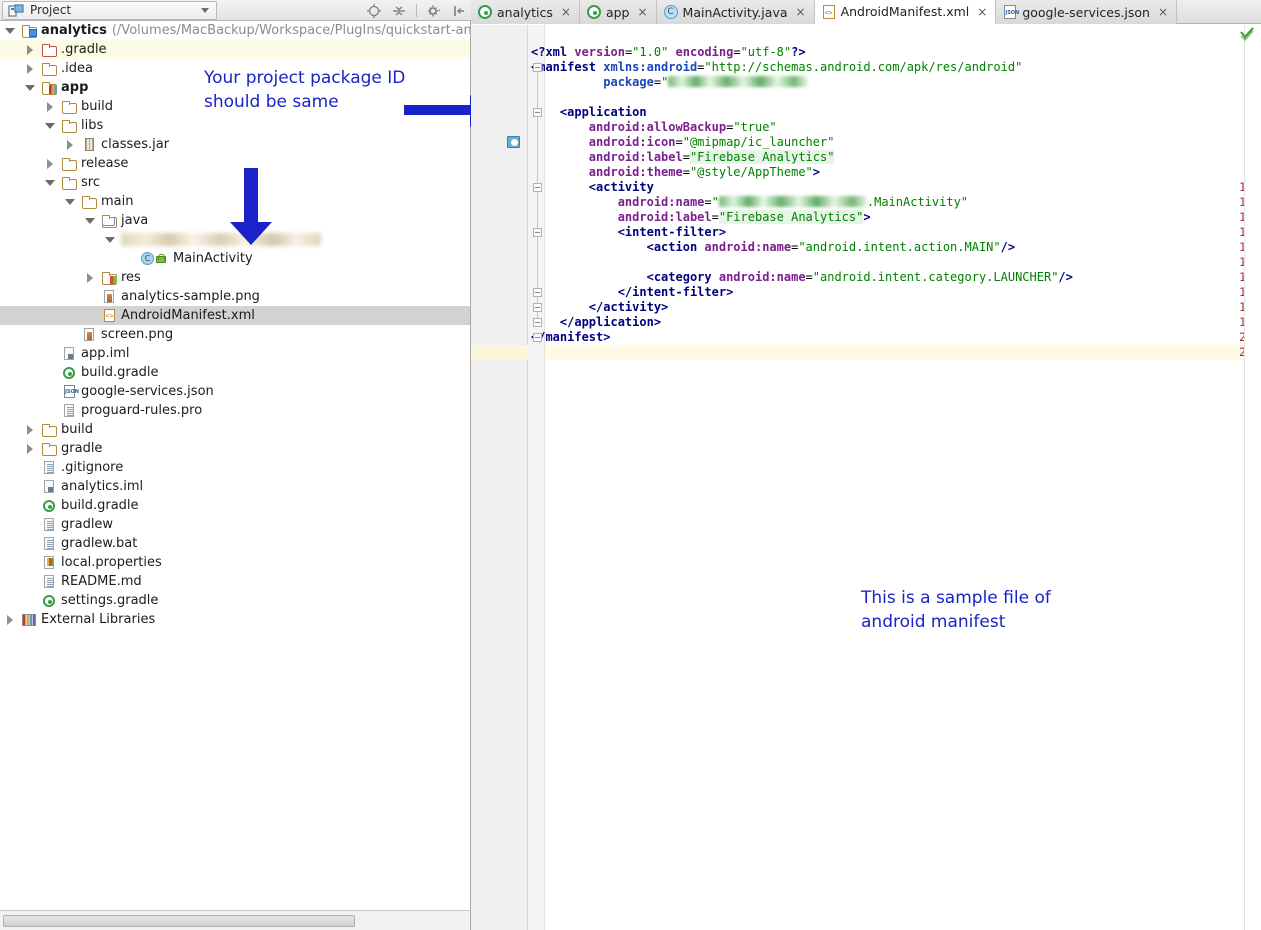  Describe the element at coordinates (235, 49) in the screenshot. I see `tree-item-gradle: .gradle` at that location.